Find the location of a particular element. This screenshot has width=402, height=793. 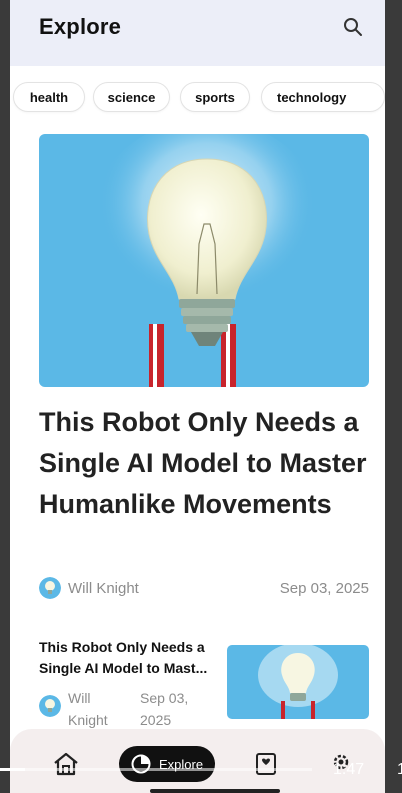

search-icon is located at coordinates (353, 27).